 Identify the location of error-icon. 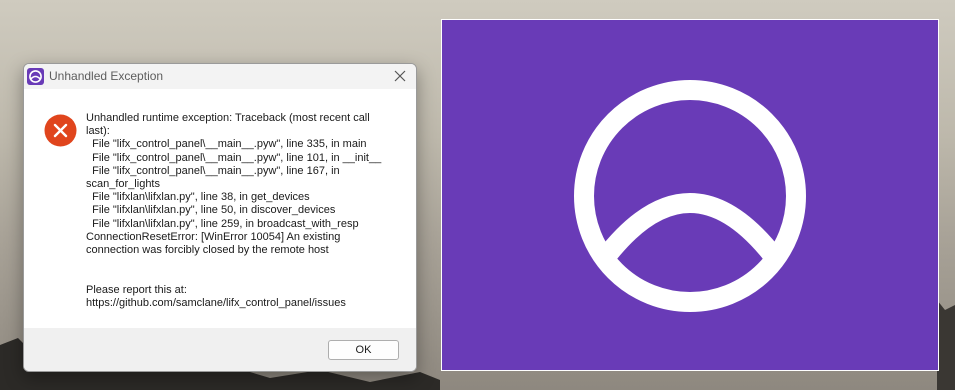
(60, 130).